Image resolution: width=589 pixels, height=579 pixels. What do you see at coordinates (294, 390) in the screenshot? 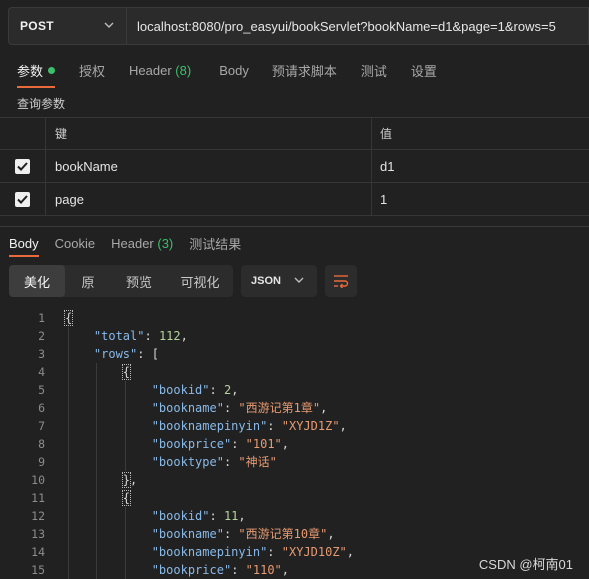
I see `code-line: 5 "bookid": 2,` at bounding box center [294, 390].